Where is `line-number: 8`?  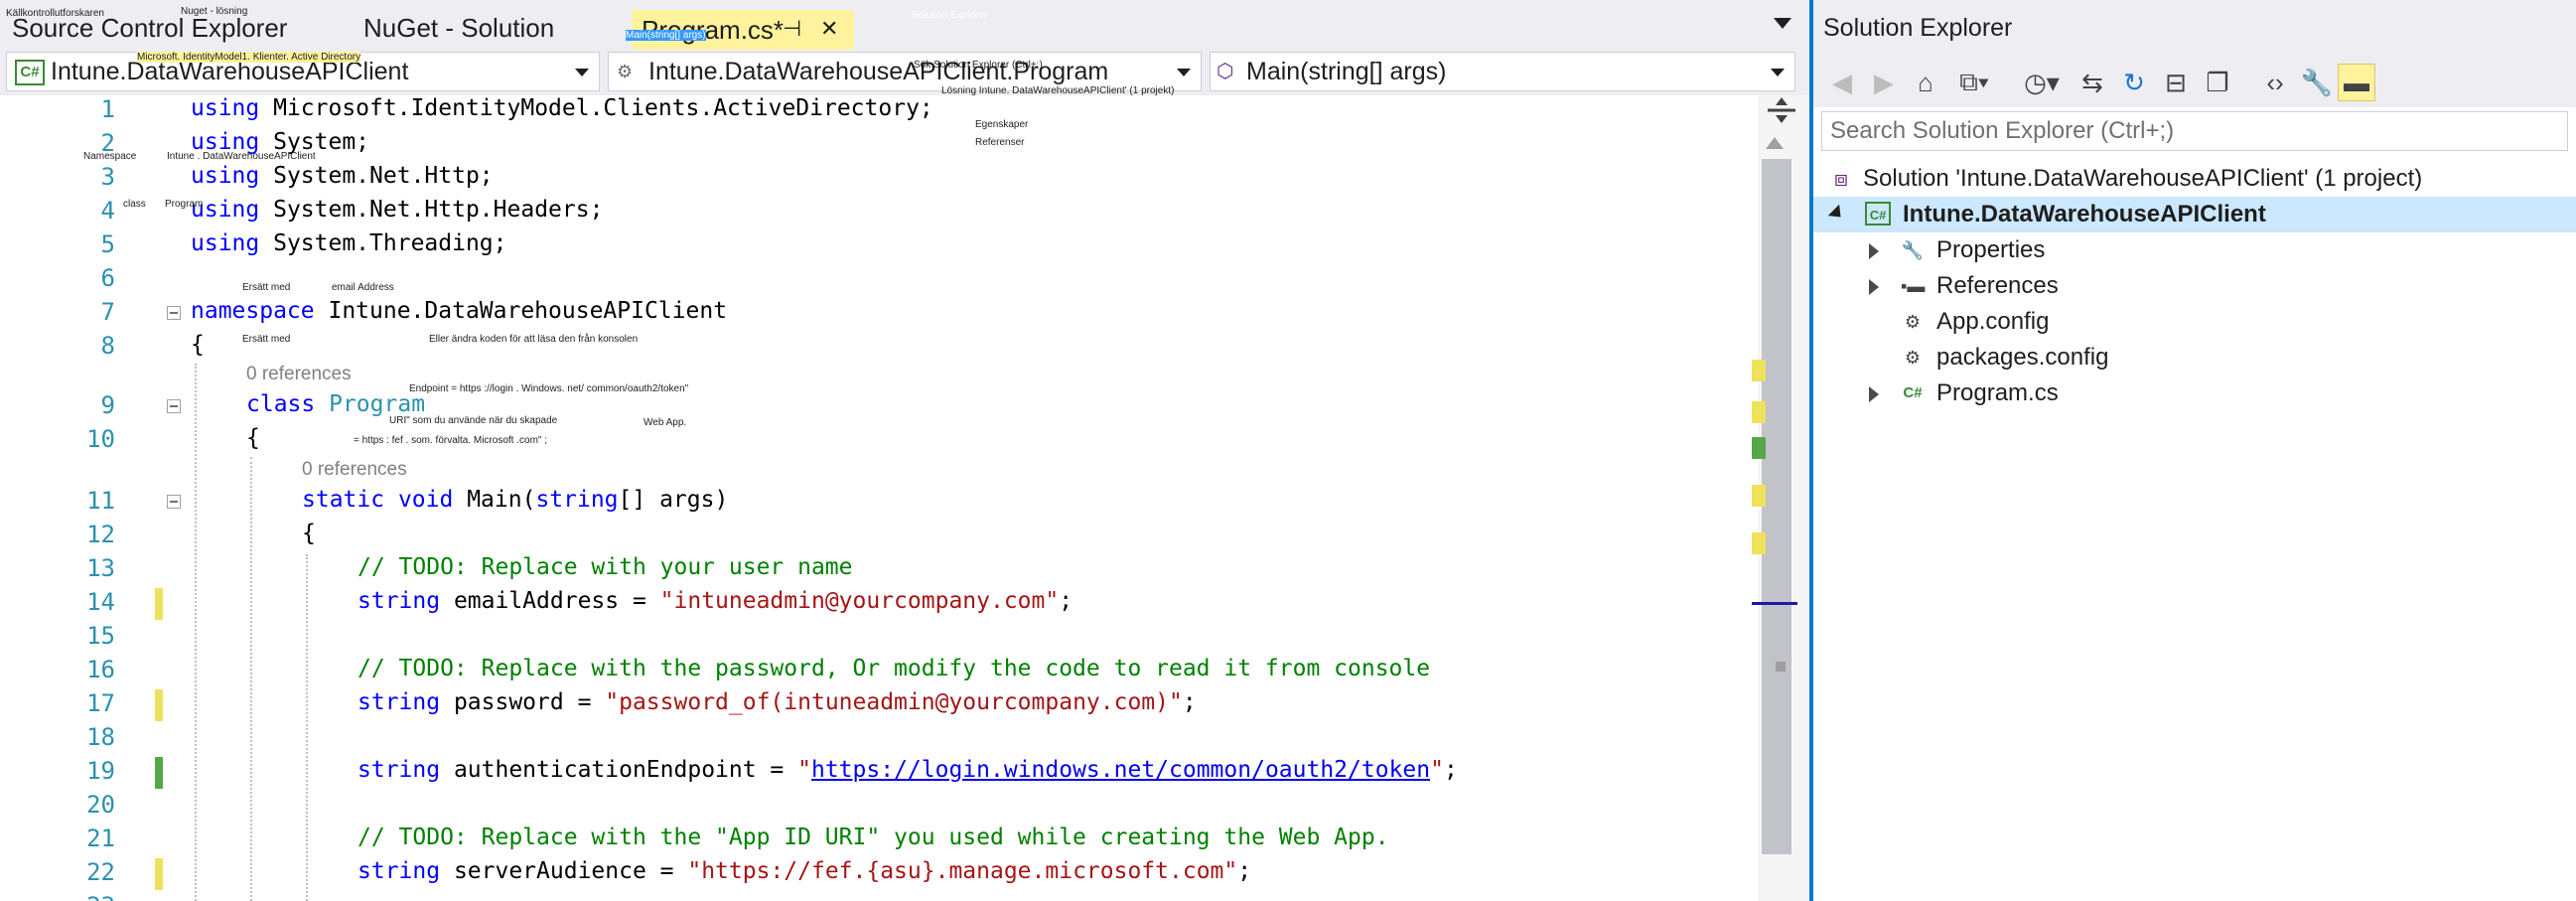
line-number: 8 is located at coordinates (107, 346).